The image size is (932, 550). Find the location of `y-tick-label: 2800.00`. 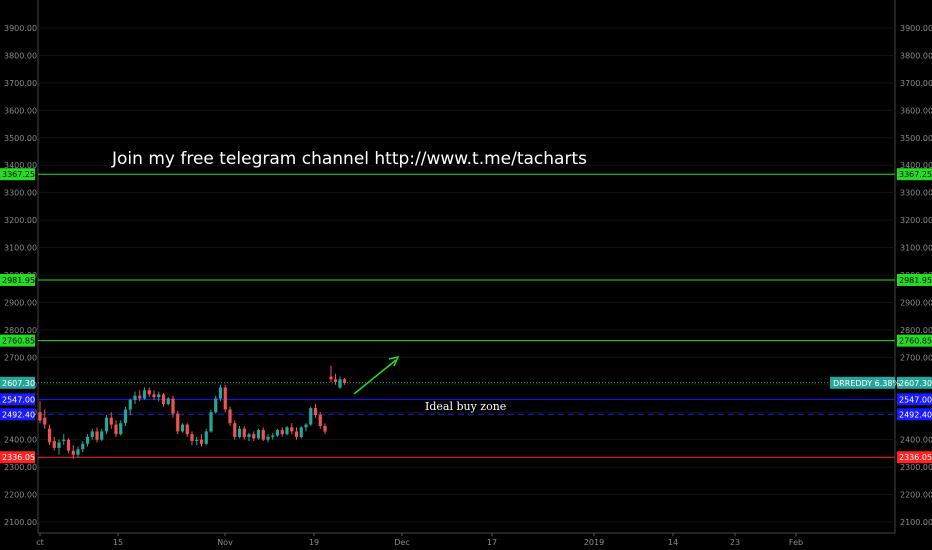

y-tick-label: 2800.00 is located at coordinates (916, 330).